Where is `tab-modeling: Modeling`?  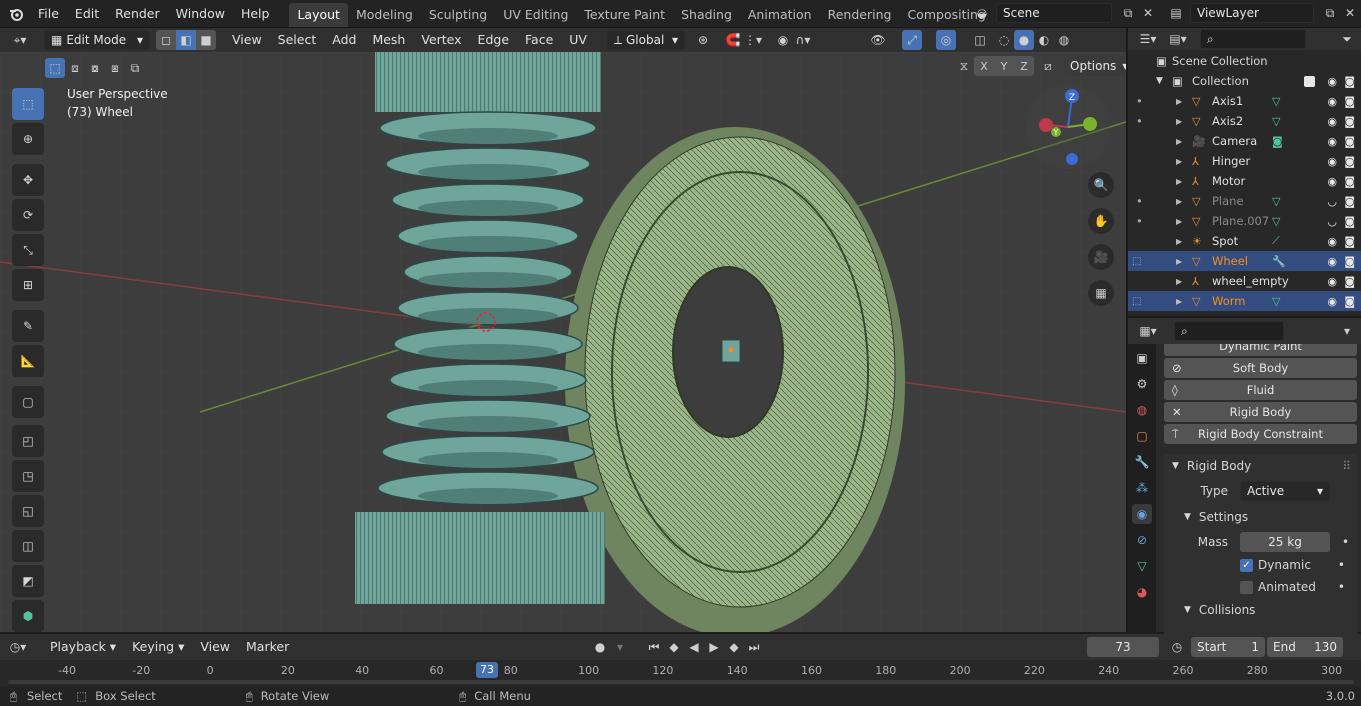 tab-modeling: Modeling is located at coordinates (384, 15).